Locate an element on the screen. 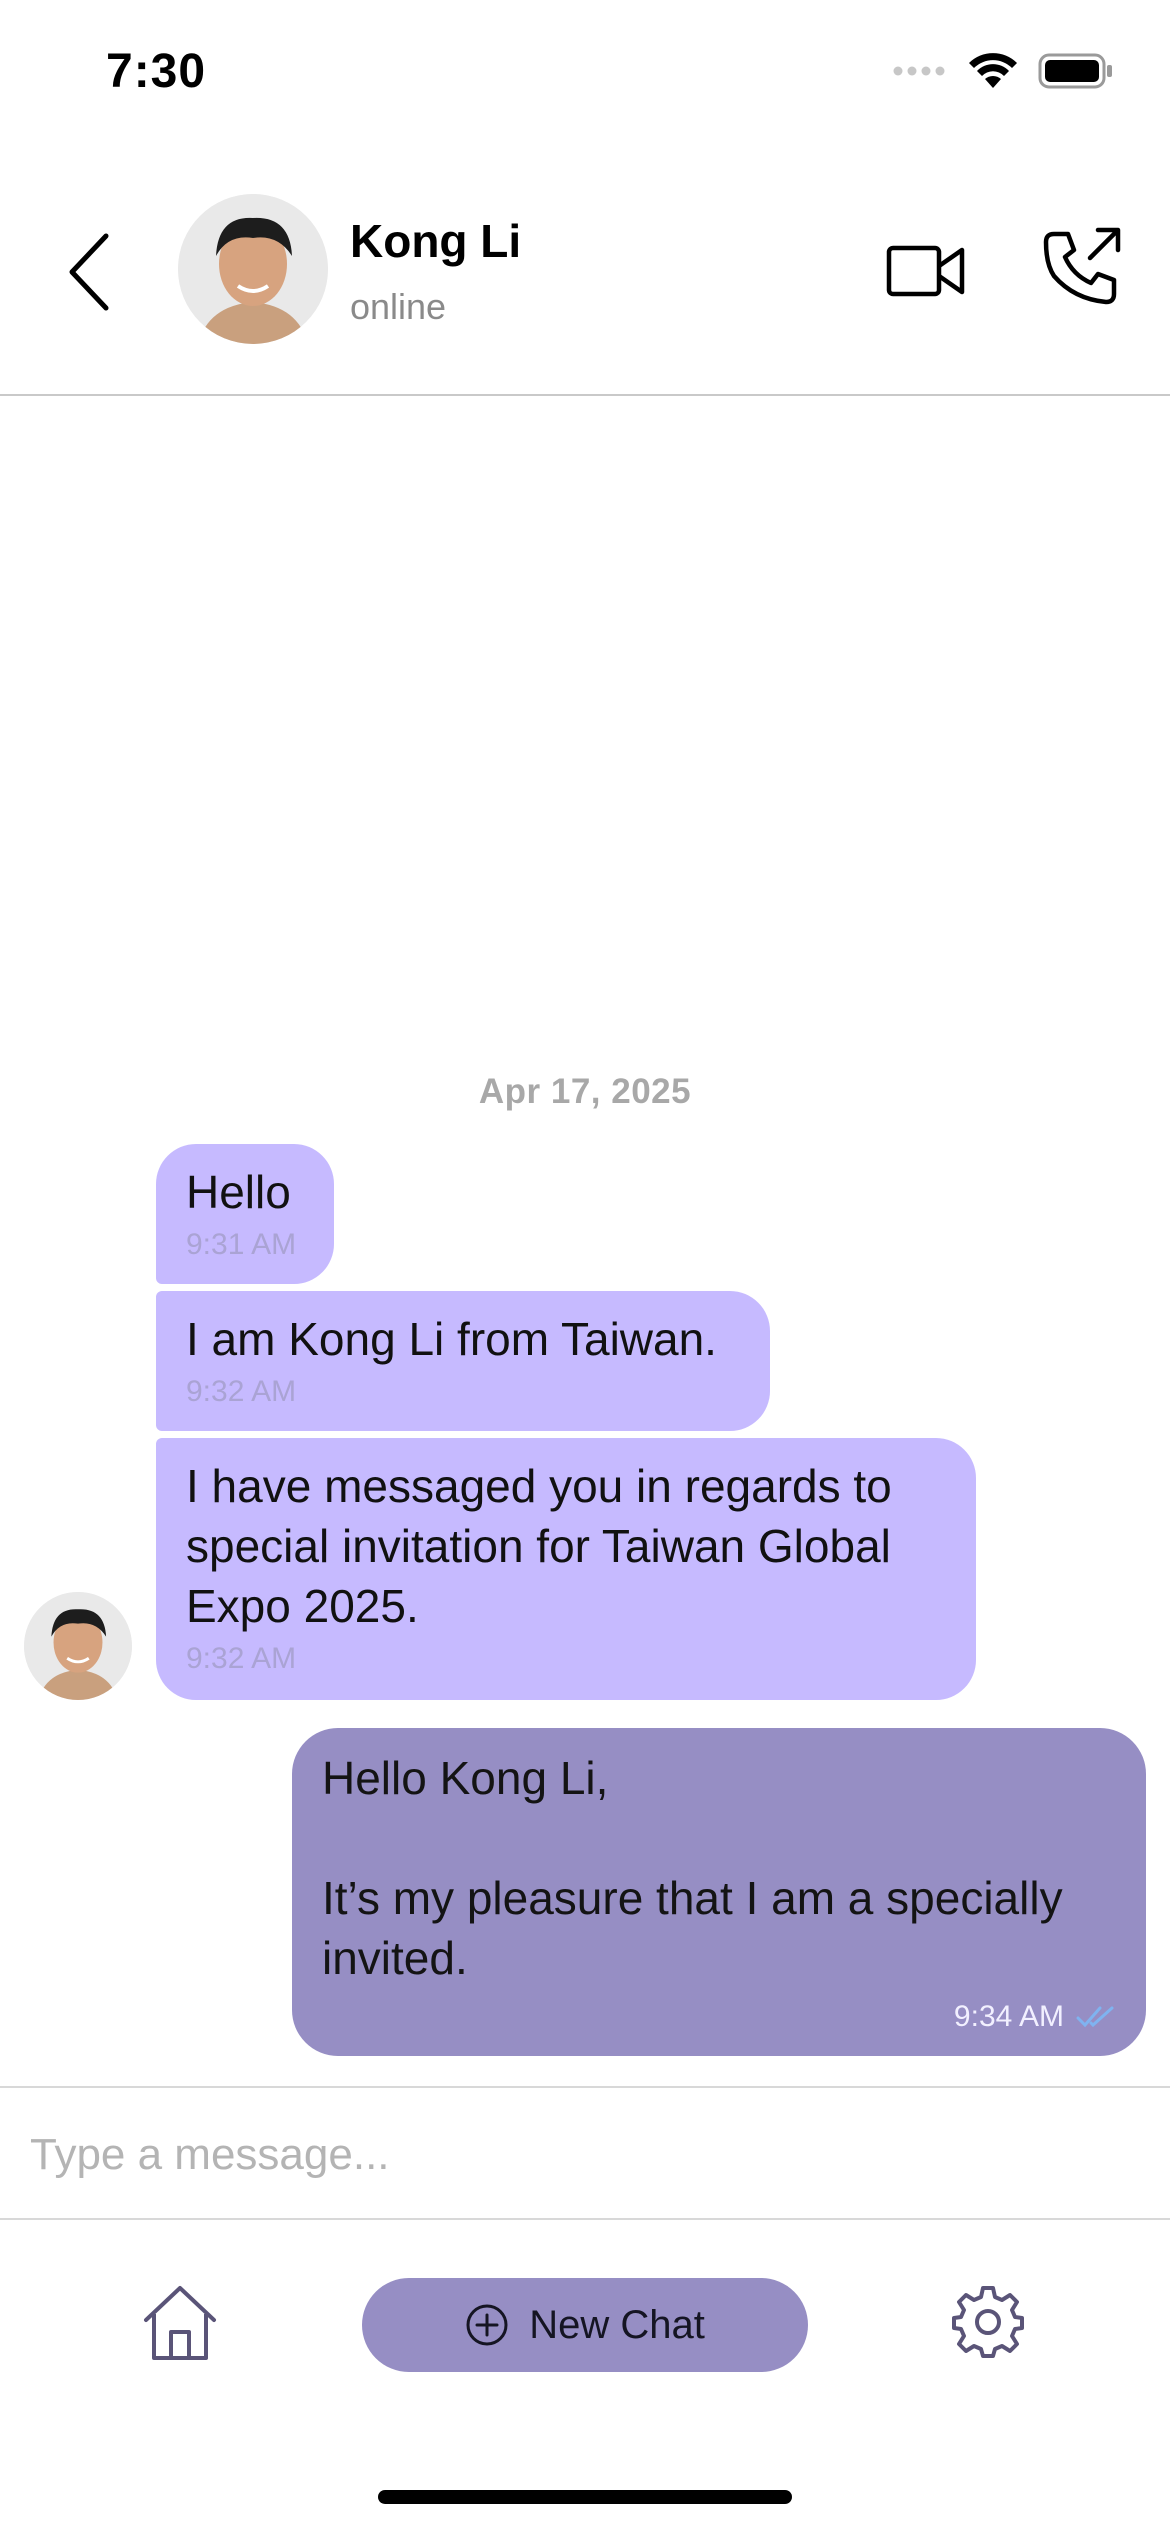 The height and width of the screenshot is (2532, 1170). message-input is located at coordinates (585, 2155).